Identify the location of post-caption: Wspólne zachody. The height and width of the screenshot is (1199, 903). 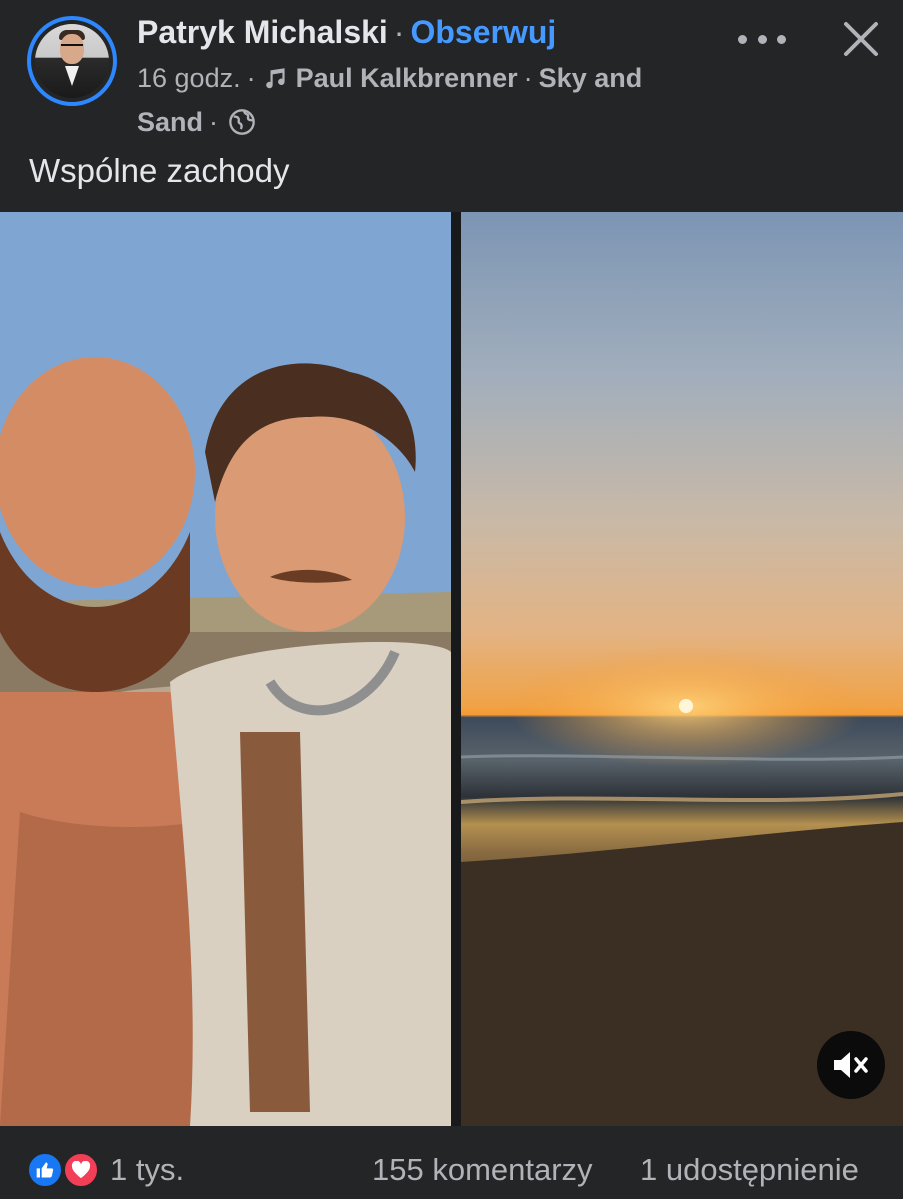
(159, 170).